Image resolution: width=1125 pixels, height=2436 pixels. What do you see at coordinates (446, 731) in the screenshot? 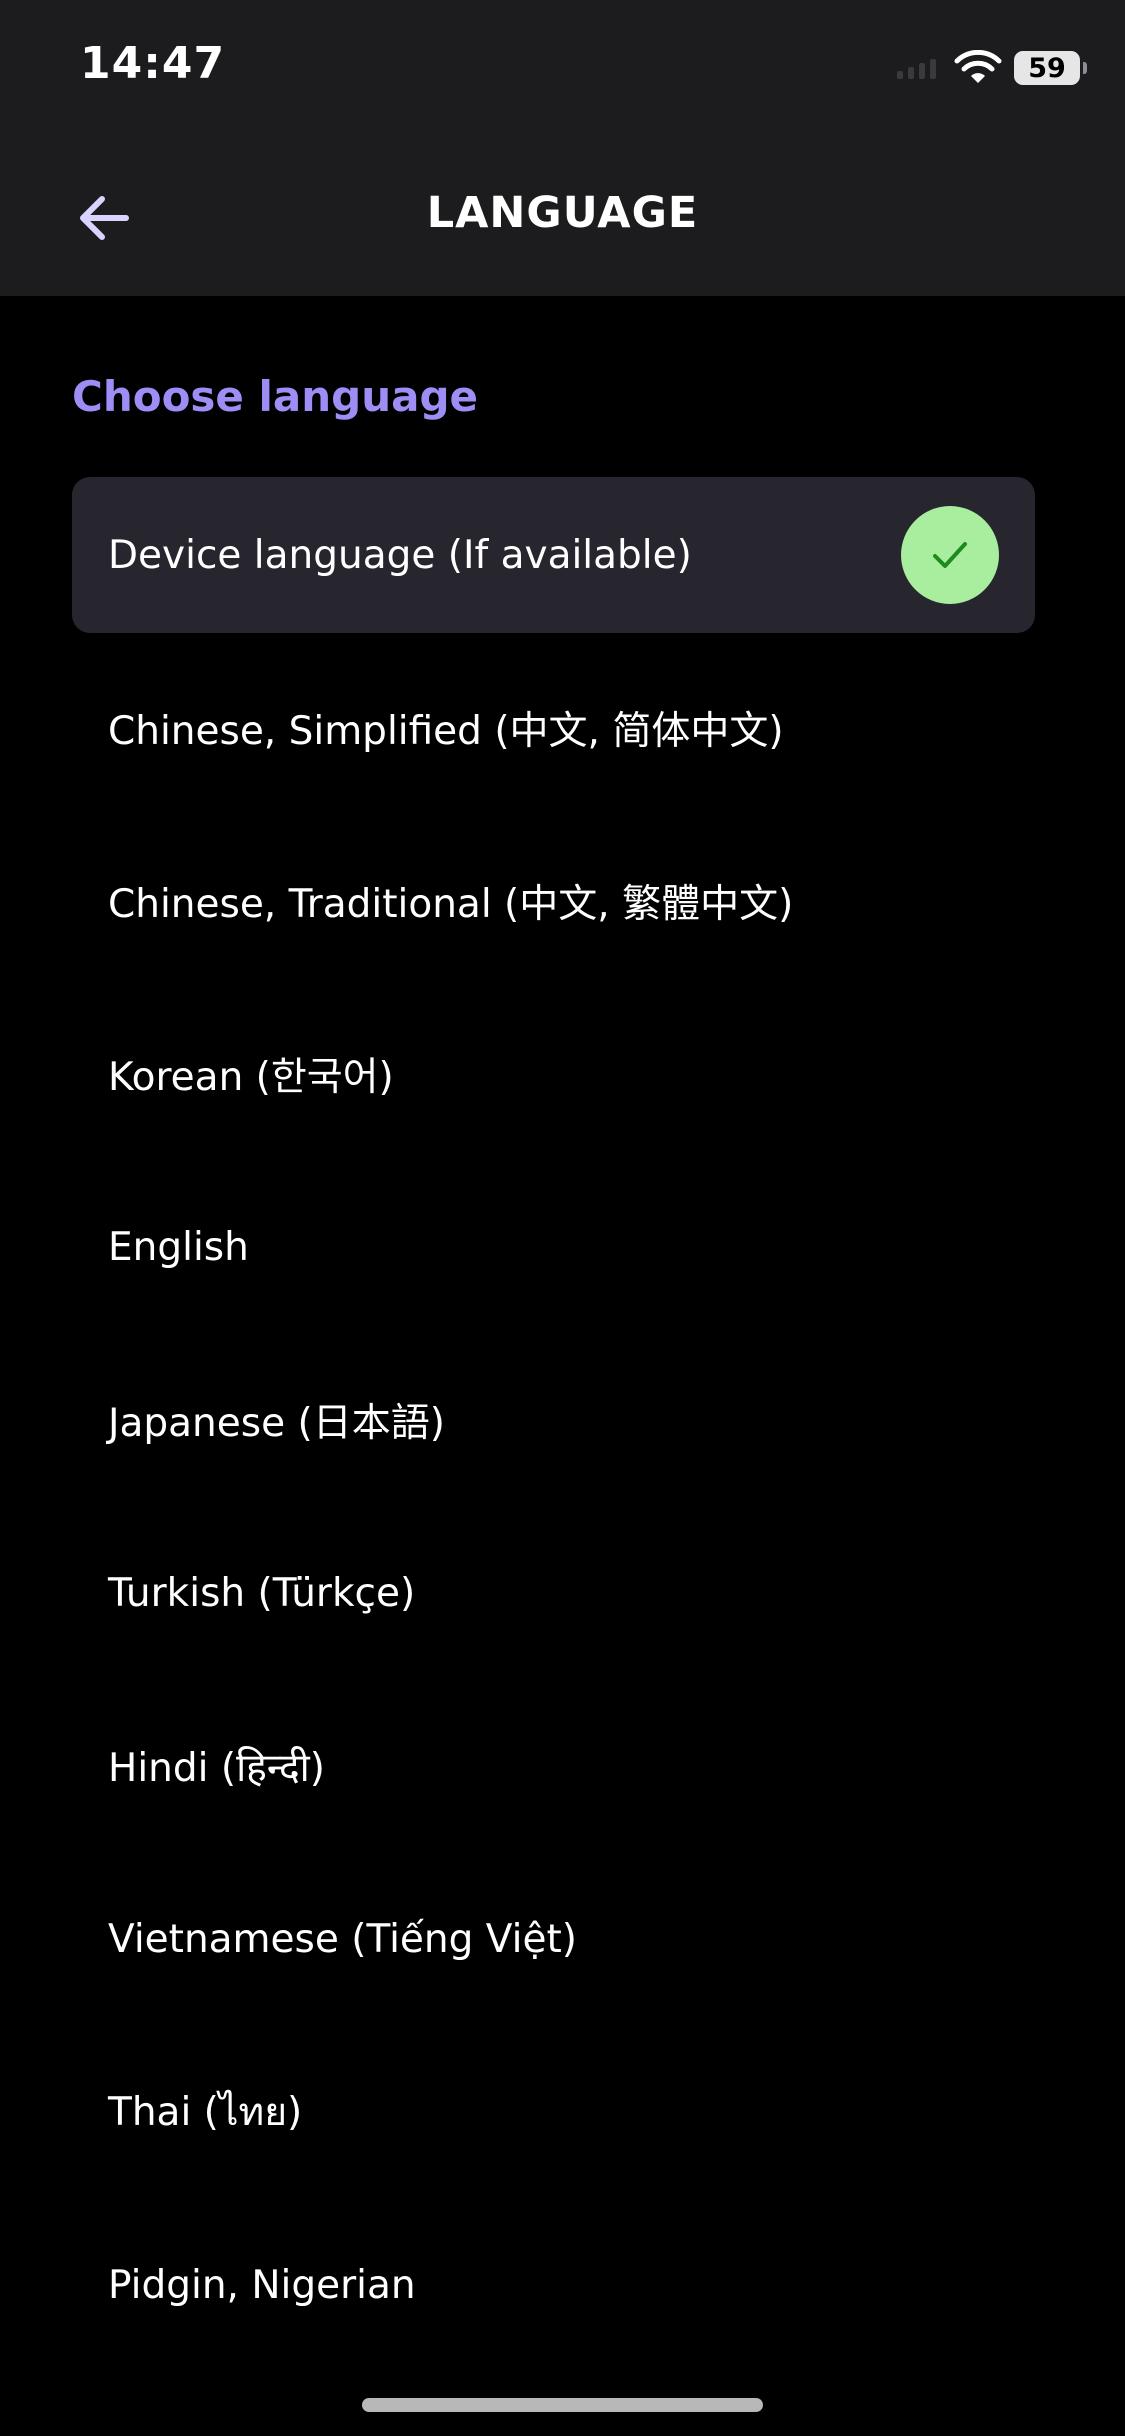
I see `language-label: Chinese, Simplified (中文, 简体中文)` at bounding box center [446, 731].